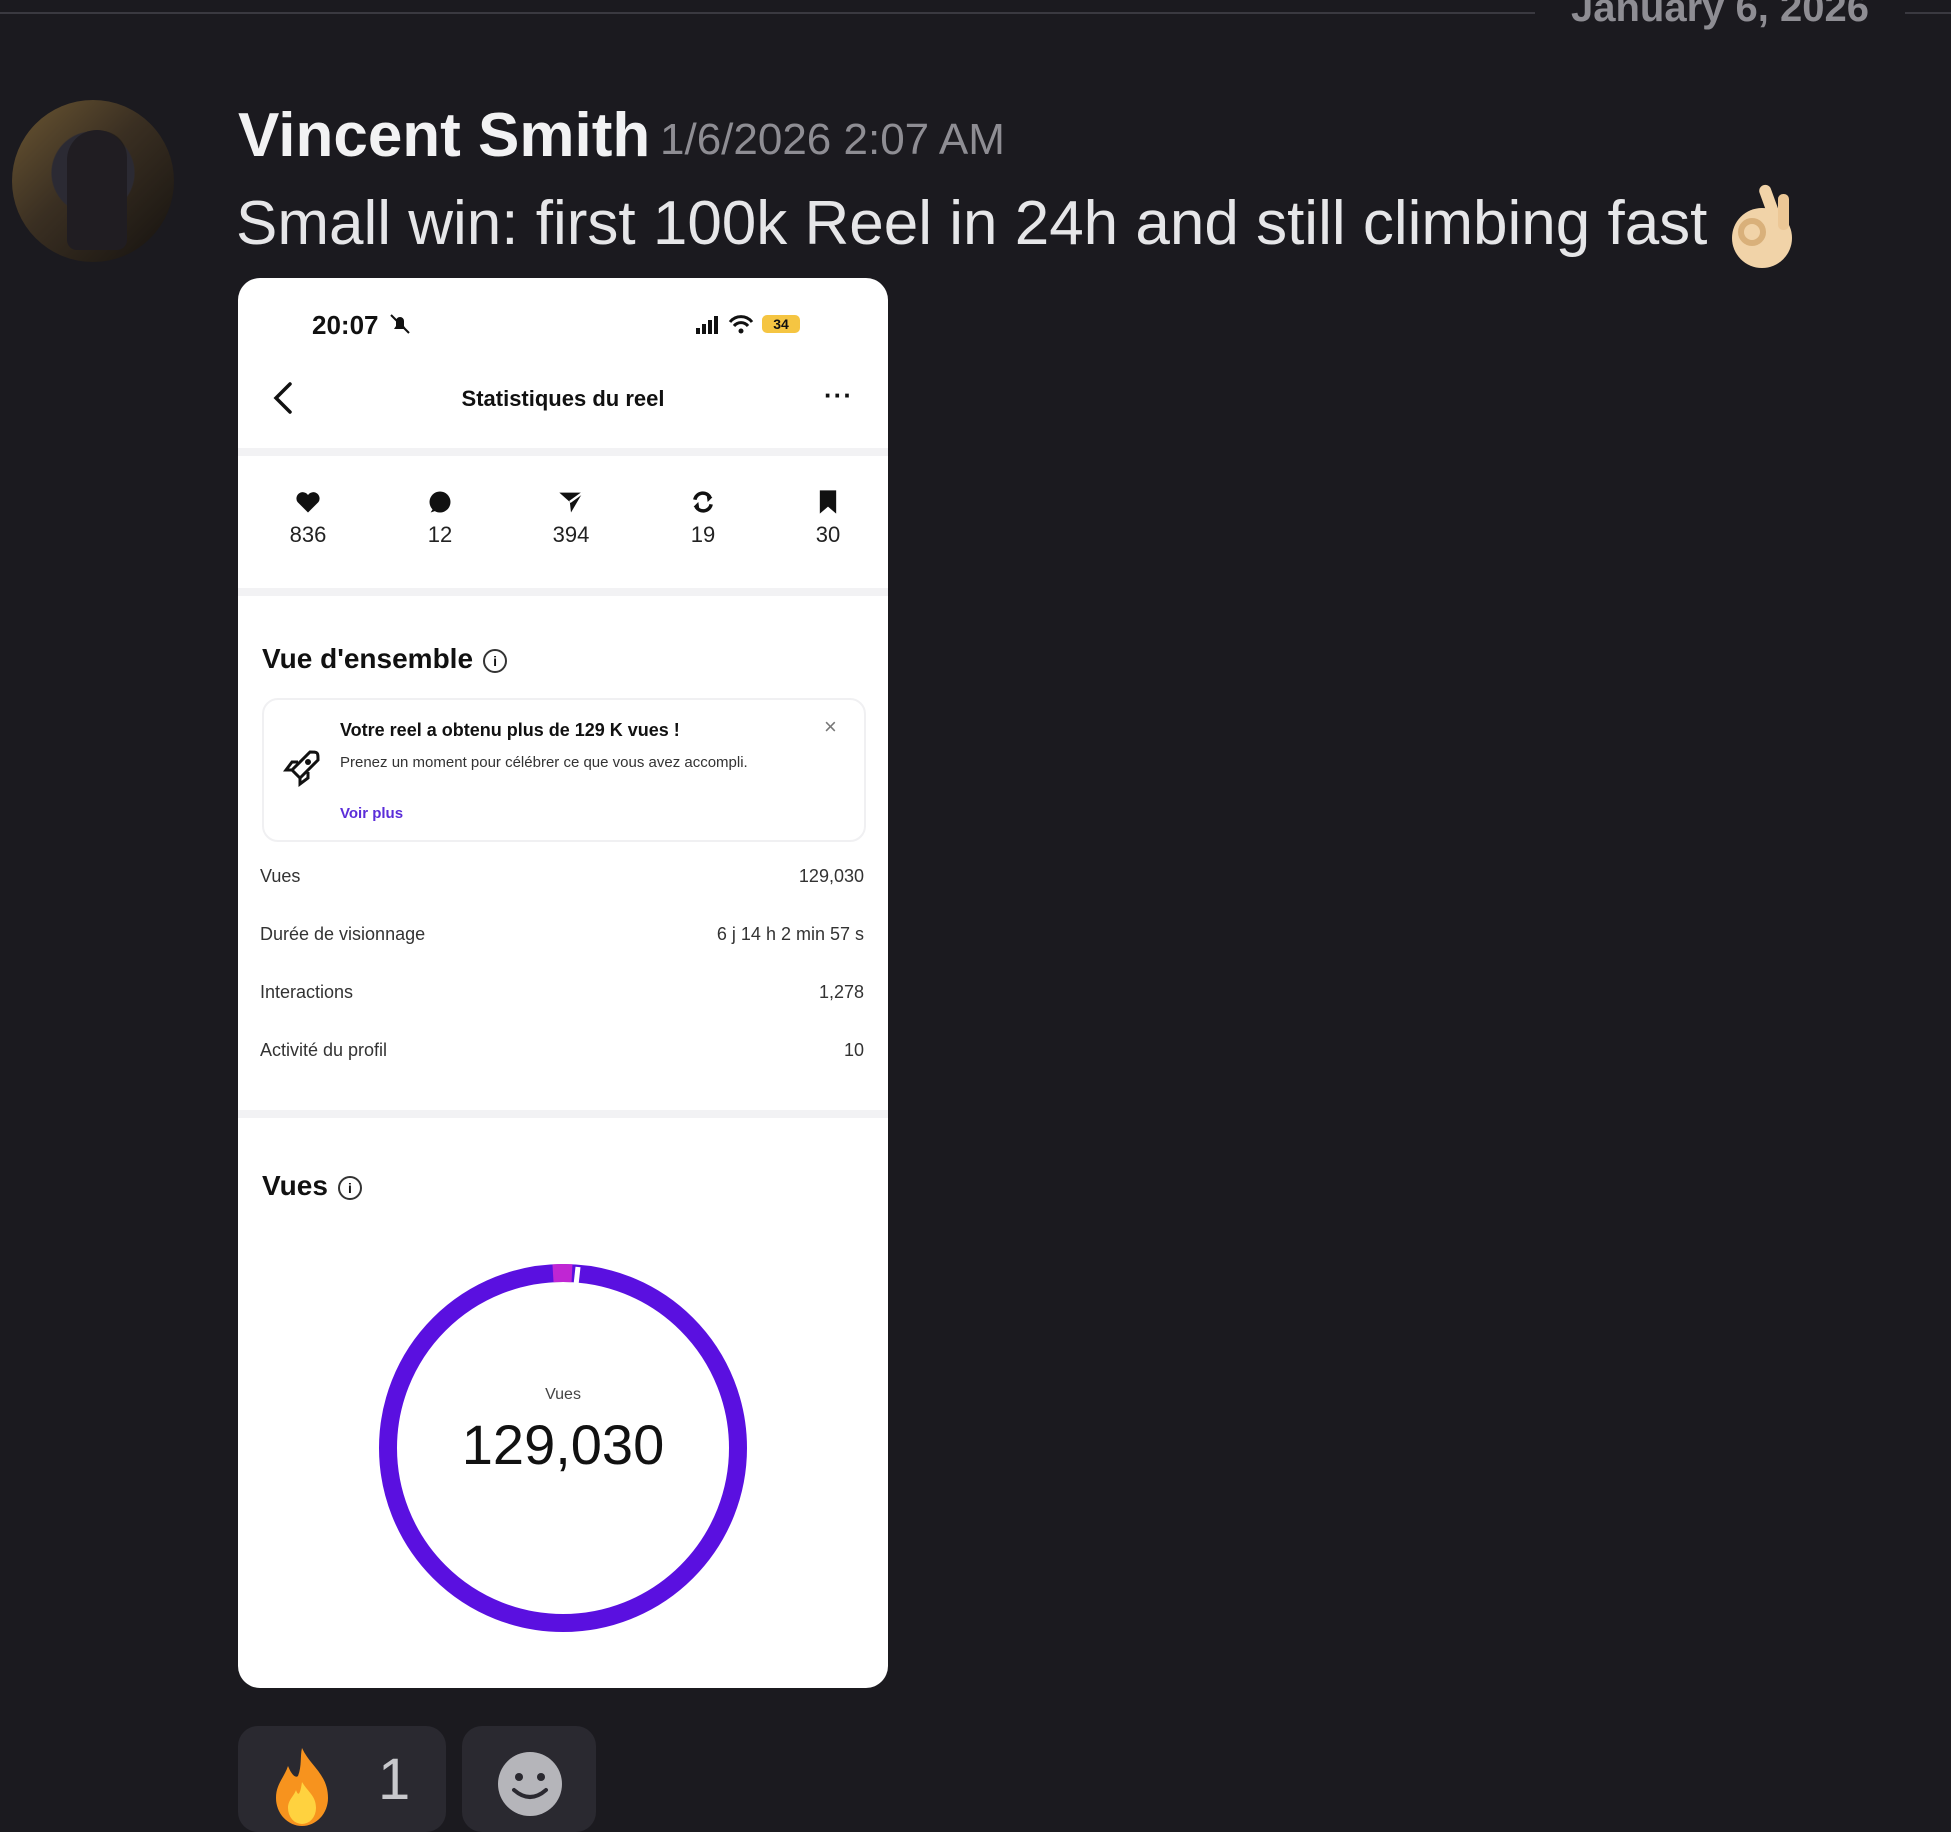  Describe the element at coordinates (371, 813) in the screenshot. I see `see-more-link: Voir plus` at that location.